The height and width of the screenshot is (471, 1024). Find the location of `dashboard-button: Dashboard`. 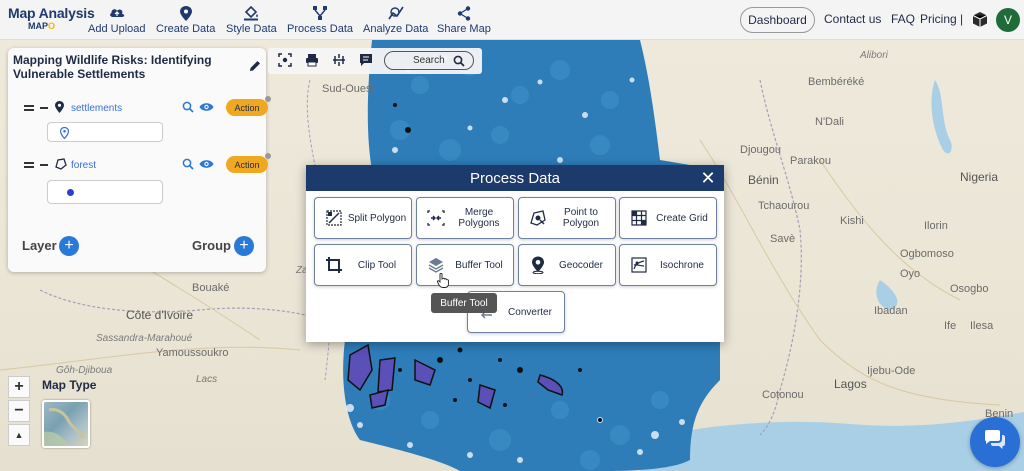

dashboard-button: Dashboard is located at coordinates (777, 20).